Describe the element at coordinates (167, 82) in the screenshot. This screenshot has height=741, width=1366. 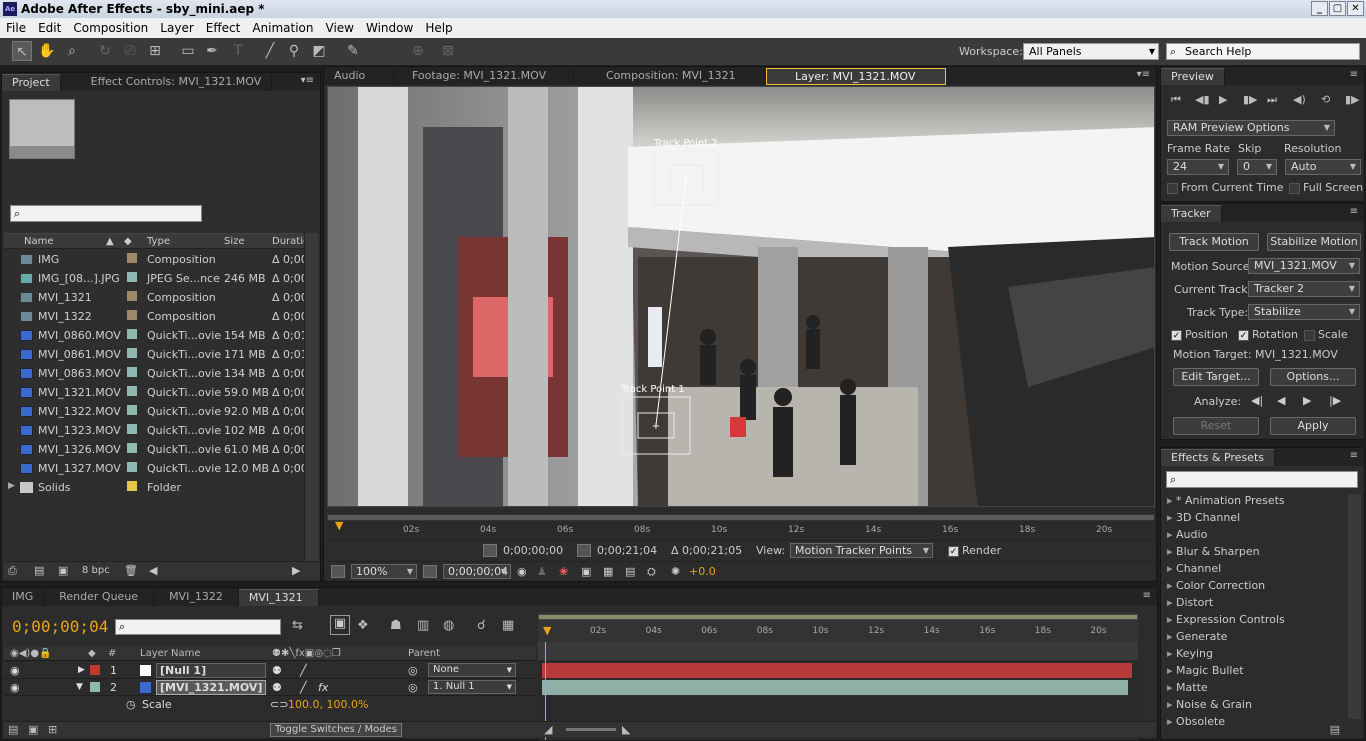
I see `tab-effect-controls: Effect Controls: MVI_1321.MOV` at that location.